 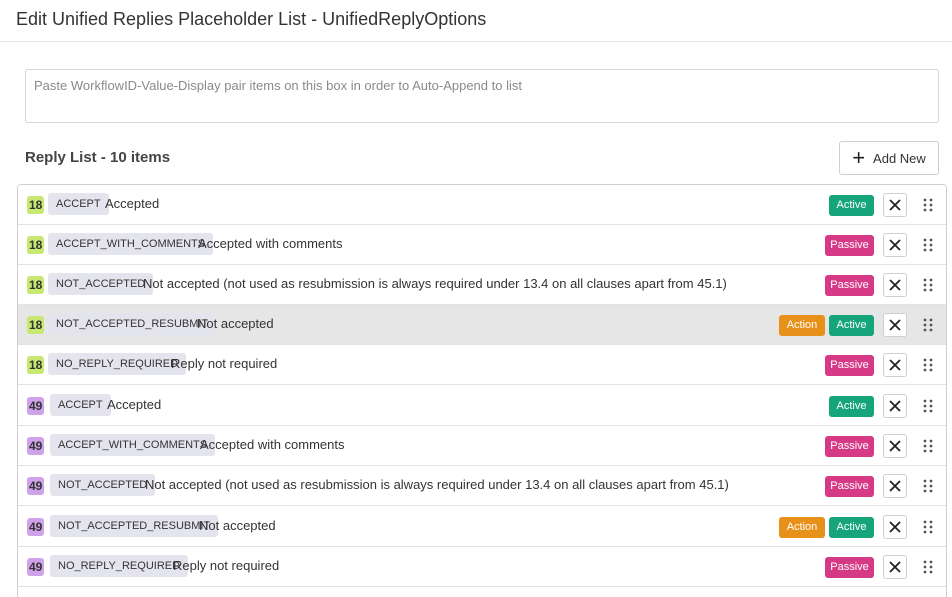 What do you see at coordinates (482, 406) in the screenshot?
I see `list-item: 49 ACCEPT Accepted Active` at bounding box center [482, 406].